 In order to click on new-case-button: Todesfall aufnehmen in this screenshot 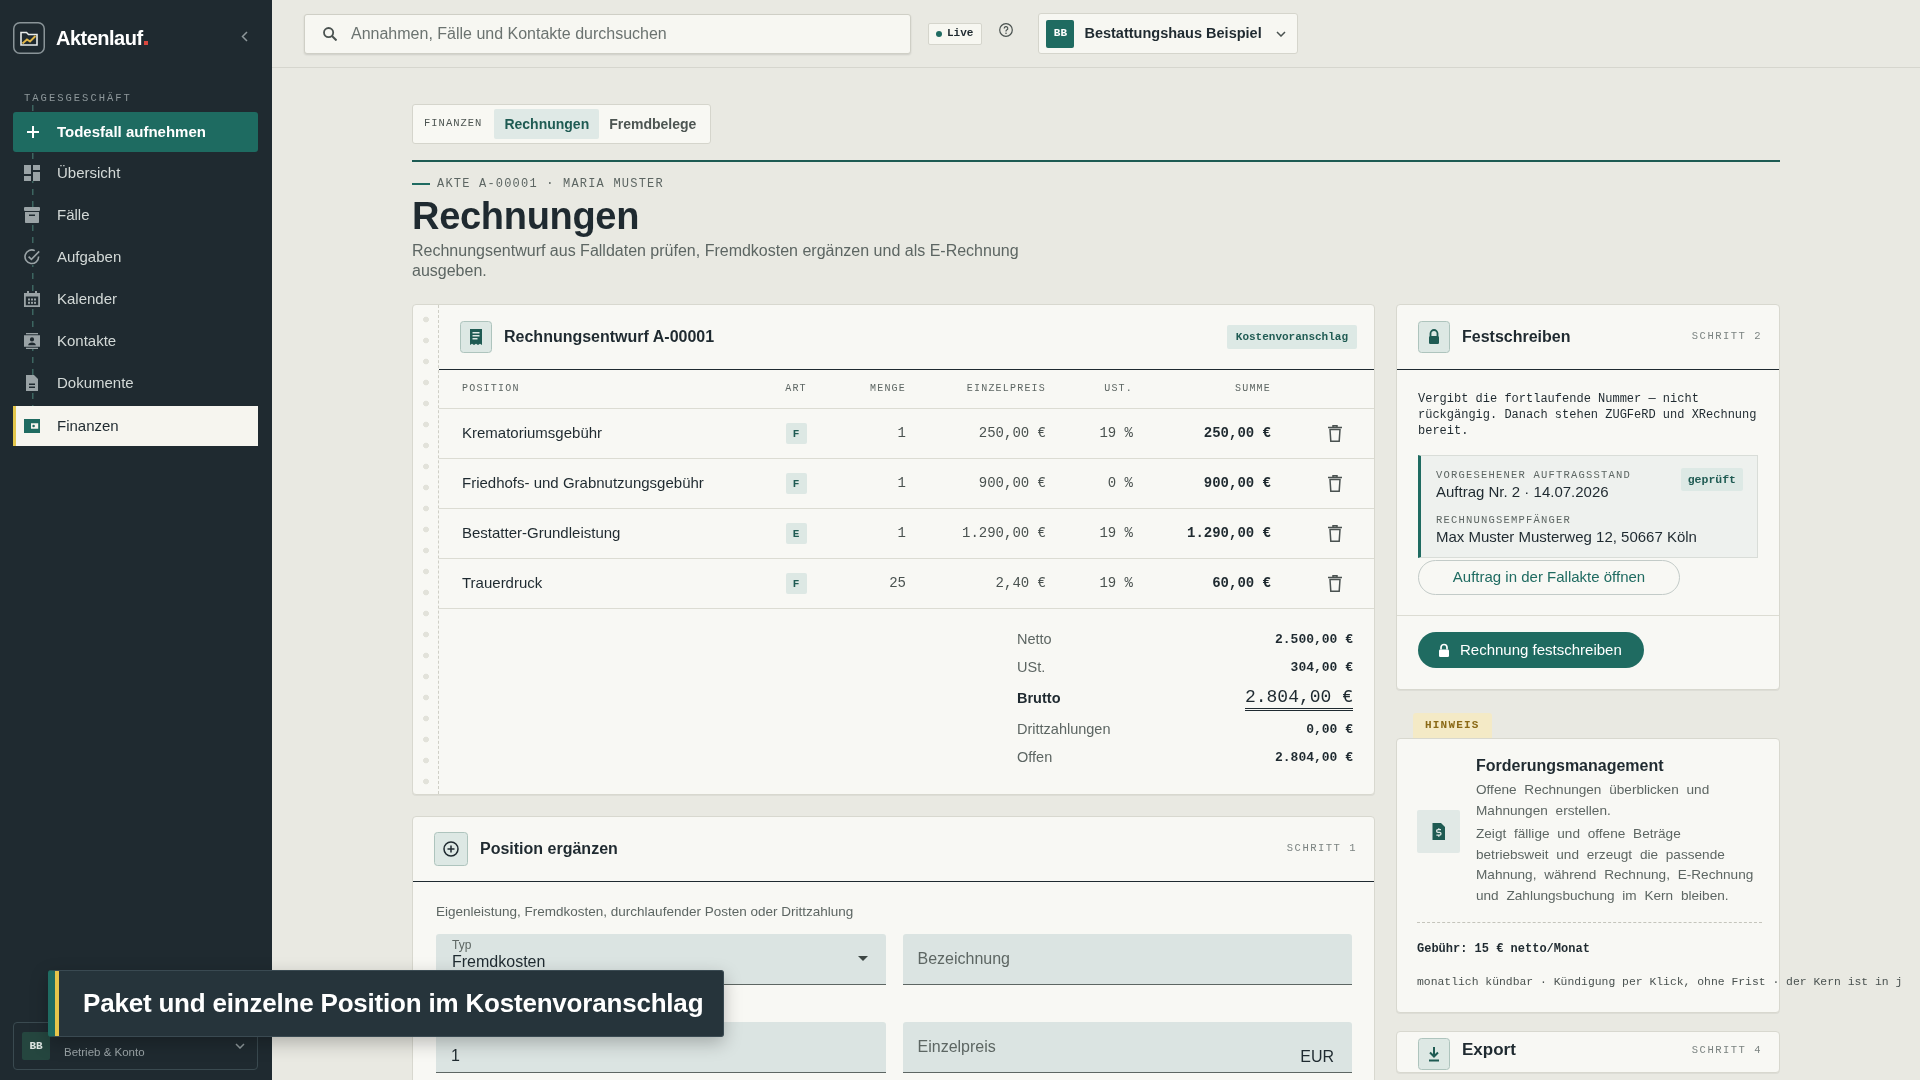, I will do `click(135, 132)`.